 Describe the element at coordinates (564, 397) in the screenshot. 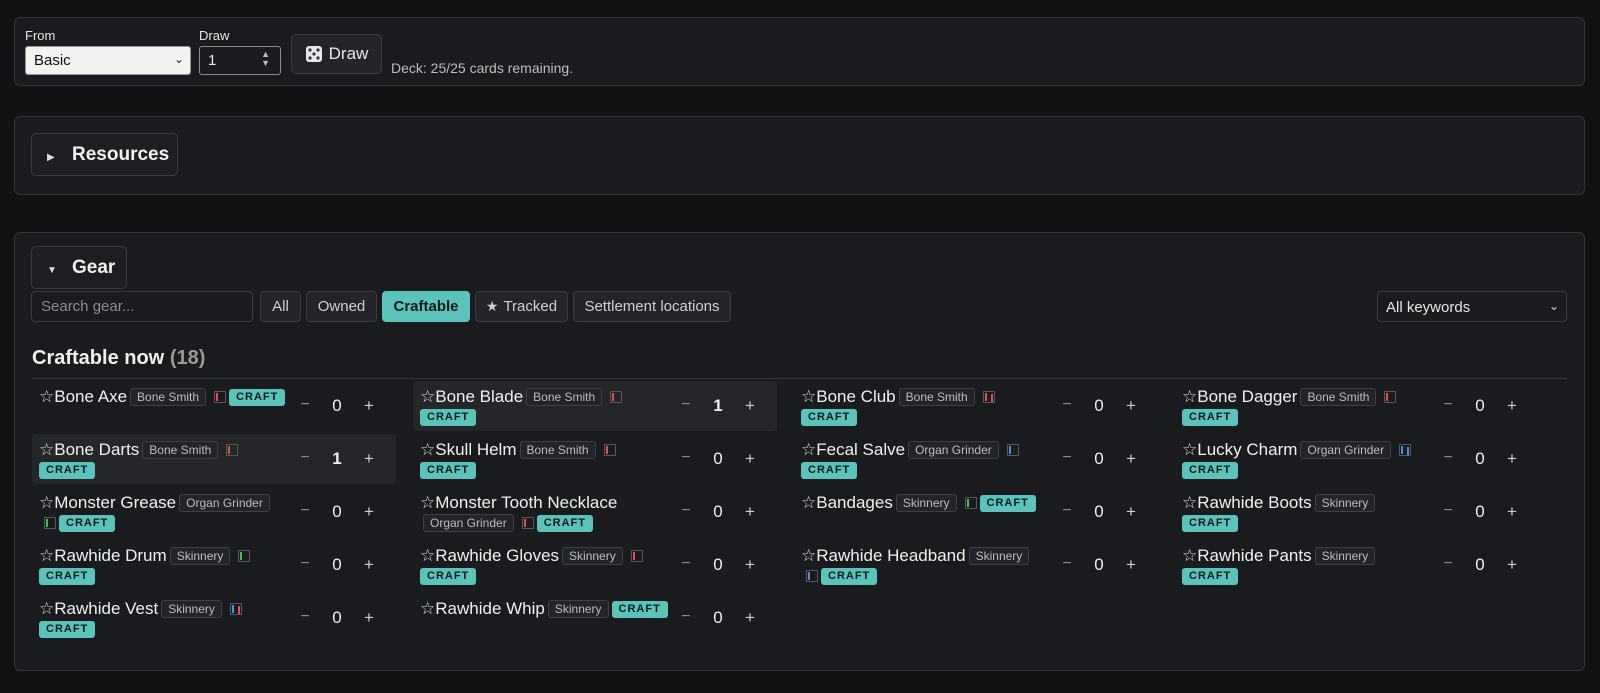

I see `location-badge: Bone Smith` at that location.